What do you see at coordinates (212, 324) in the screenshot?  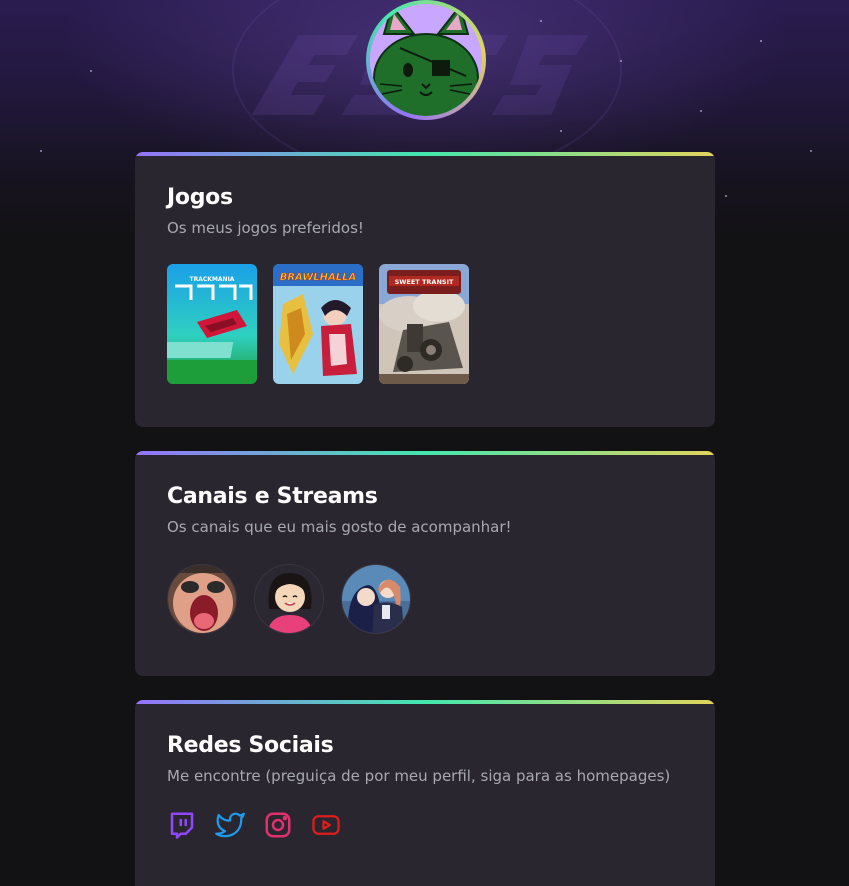 I see `game-trackmania: TRACKMANIA` at bounding box center [212, 324].